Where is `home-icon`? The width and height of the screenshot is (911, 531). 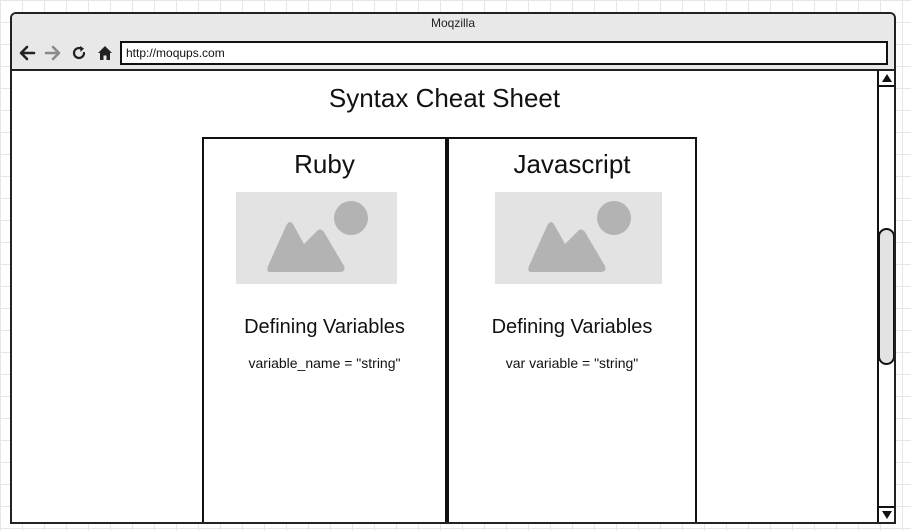 home-icon is located at coordinates (105, 53).